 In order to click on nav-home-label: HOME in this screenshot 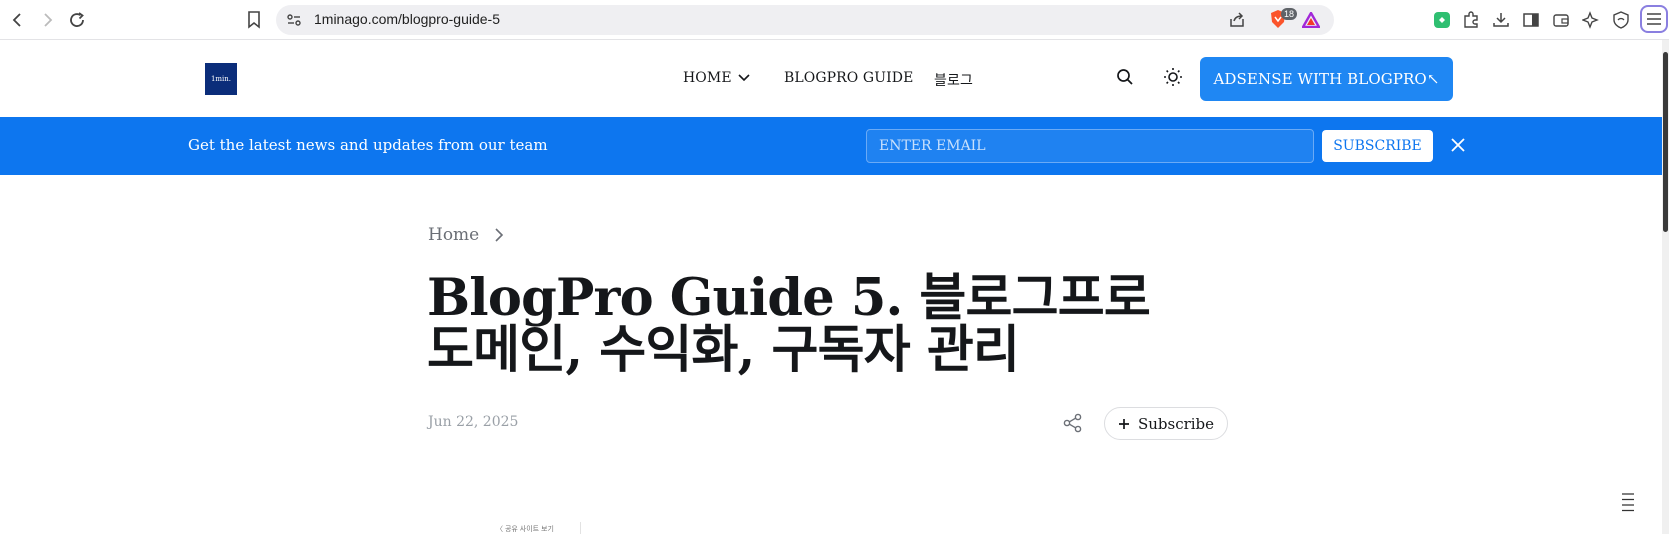, I will do `click(707, 78)`.